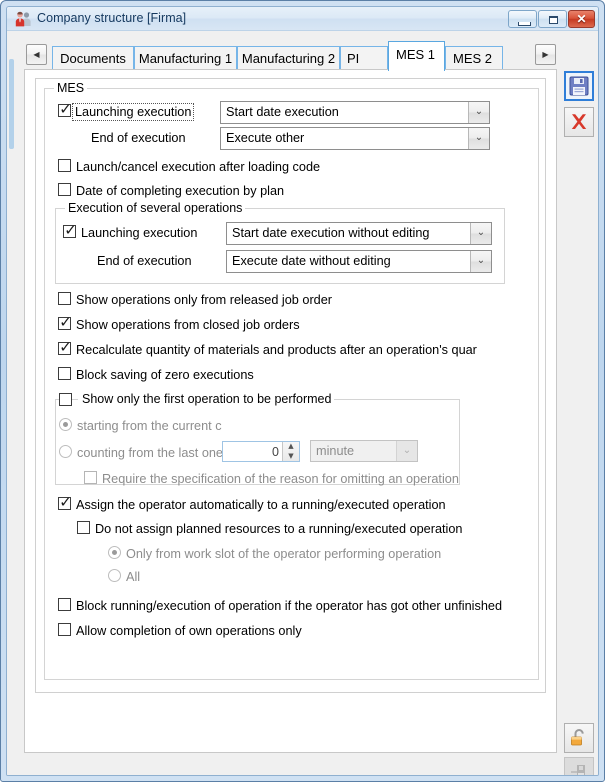 The height and width of the screenshot is (782, 605). I want to click on tab-scroll-left-button: ◀, so click(36, 54).